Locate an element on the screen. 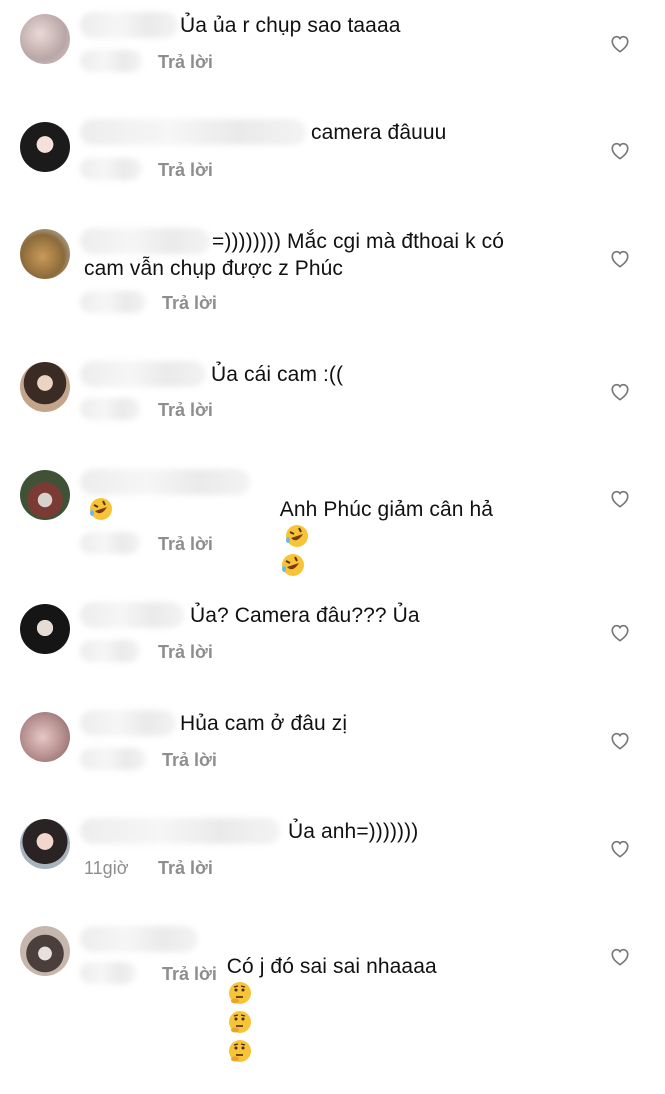 Image resolution: width=665 pixels, height=1094 pixels. comment-text: Anh Phúc giảm cân hả is located at coordinates (374, 538).